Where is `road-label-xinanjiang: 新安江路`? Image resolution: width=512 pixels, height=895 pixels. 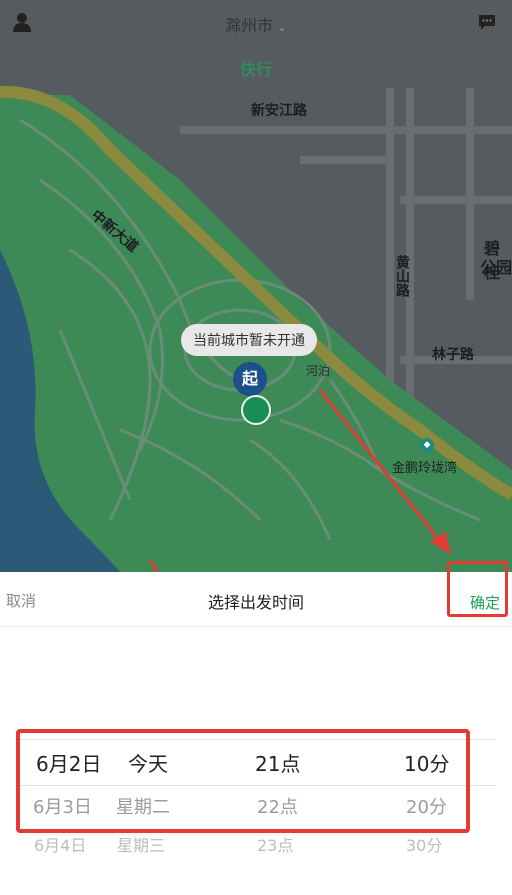 road-label-xinanjiang: 新安江路 is located at coordinates (279, 111).